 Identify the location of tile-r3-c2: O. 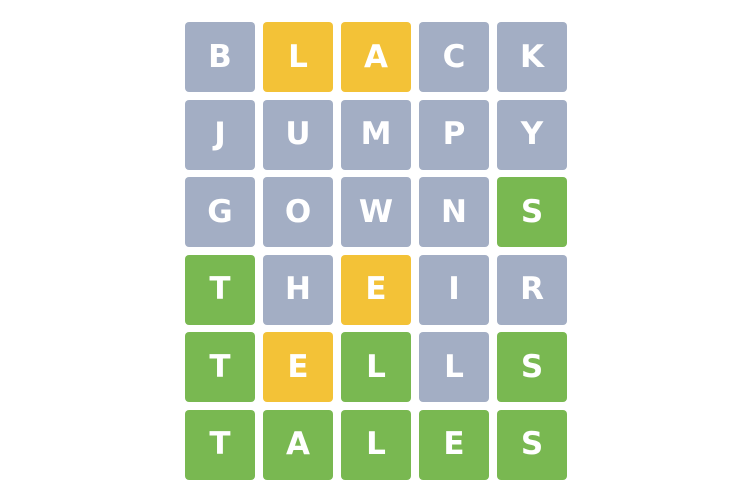
(298, 212).